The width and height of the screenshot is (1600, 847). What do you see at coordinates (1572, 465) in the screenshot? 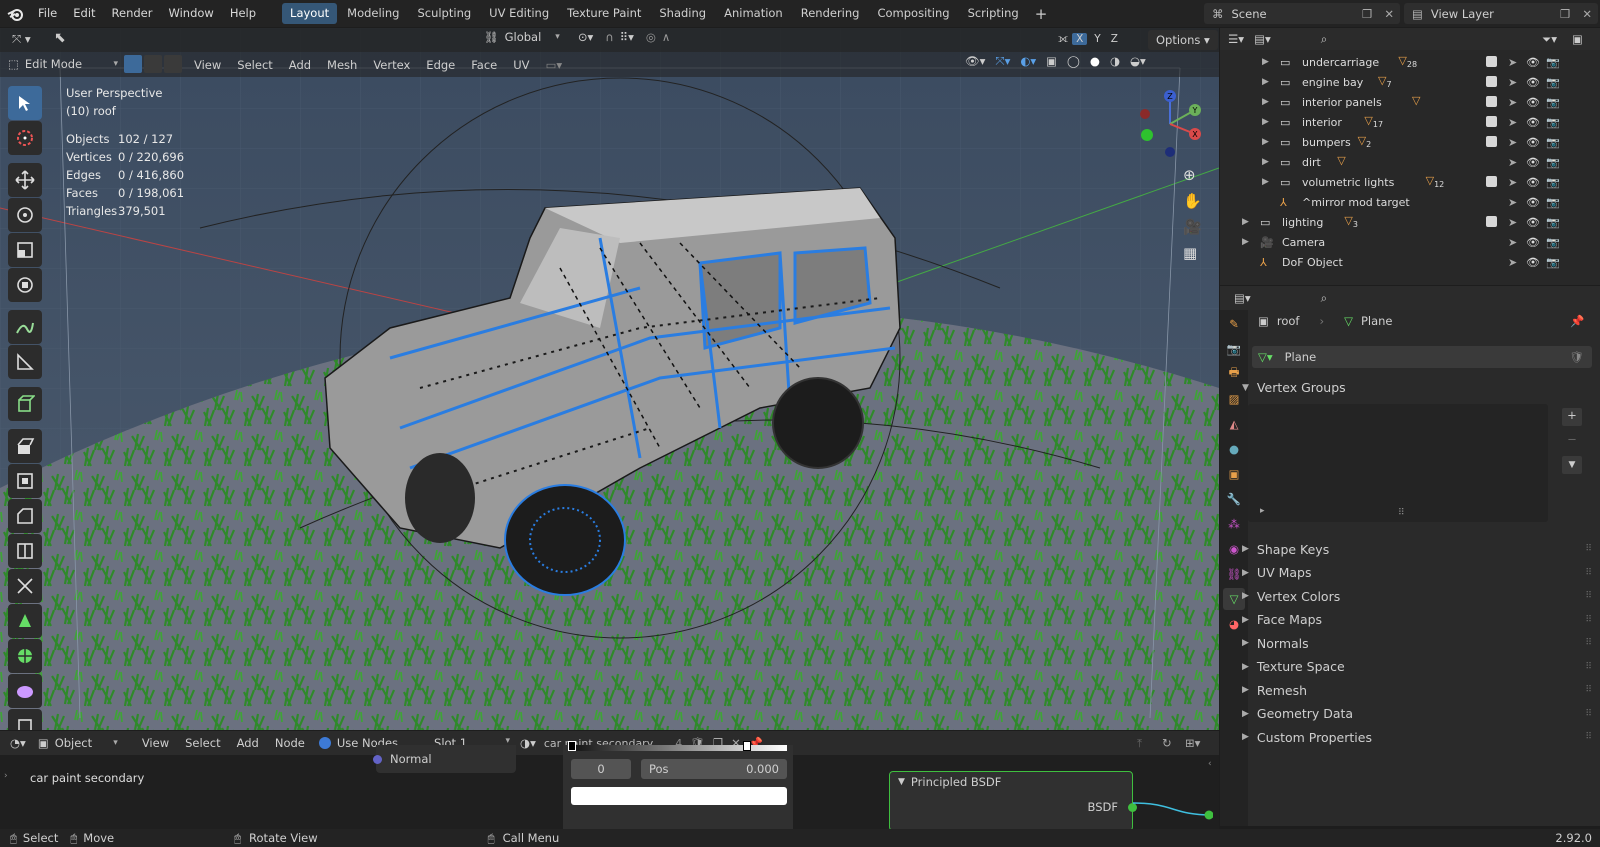
I see `vertex-group-specials-icon: ▼` at bounding box center [1572, 465].